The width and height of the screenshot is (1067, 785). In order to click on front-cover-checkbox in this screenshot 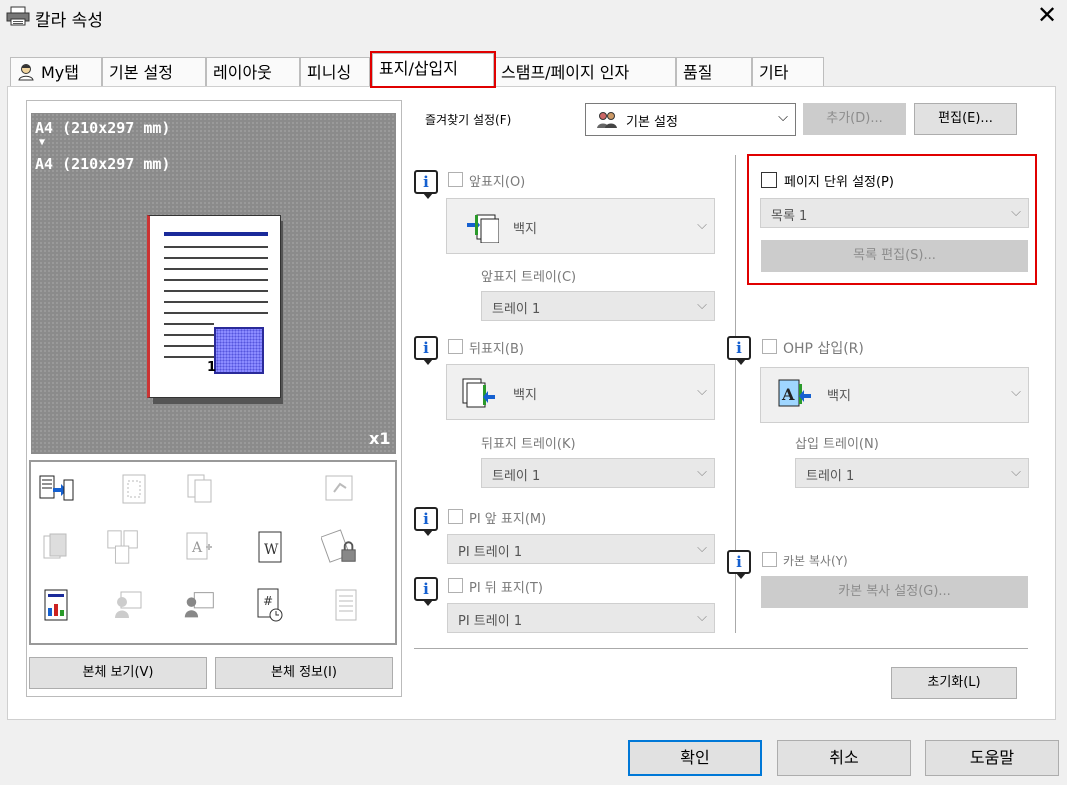, I will do `click(455, 179)`.